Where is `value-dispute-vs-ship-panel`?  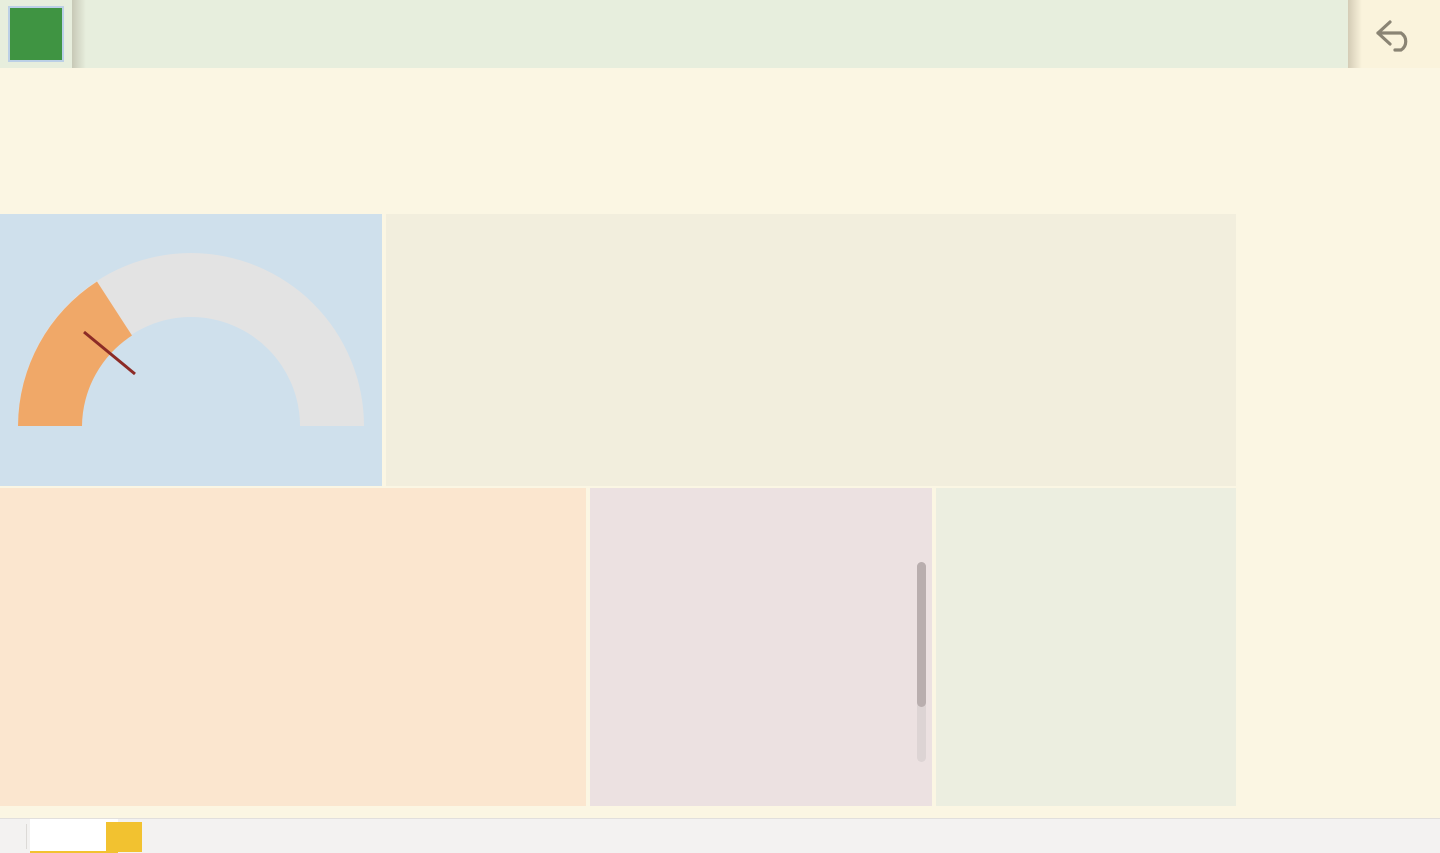 value-dispute-vs-ship-panel is located at coordinates (761, 647).